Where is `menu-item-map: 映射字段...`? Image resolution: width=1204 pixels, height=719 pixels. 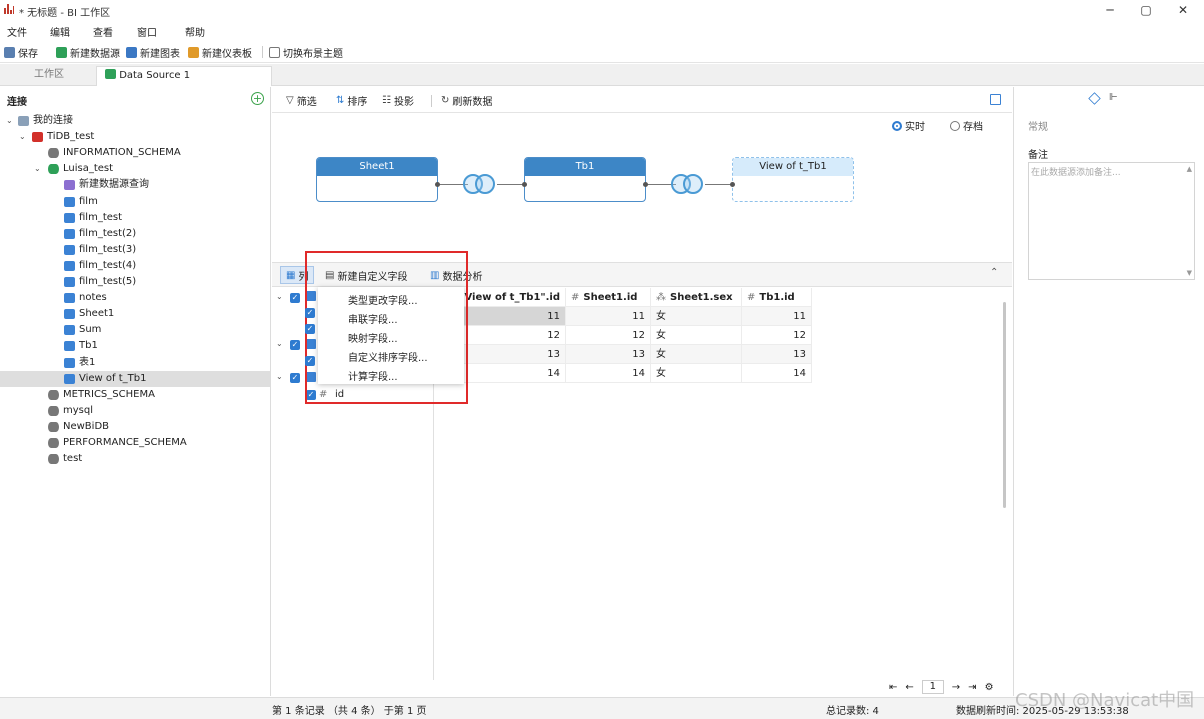 menu-item-map: 映射字段... is located at coordinates (373, 337).